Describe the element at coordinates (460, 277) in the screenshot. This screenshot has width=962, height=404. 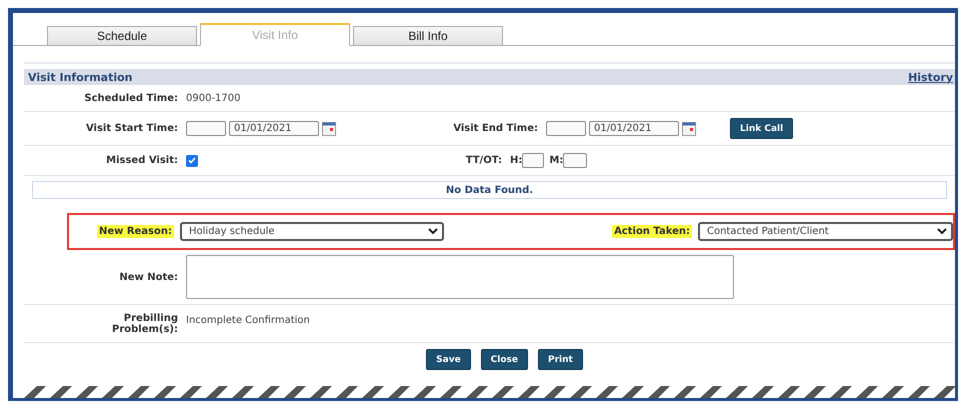
I see `note-textarea` at that location.